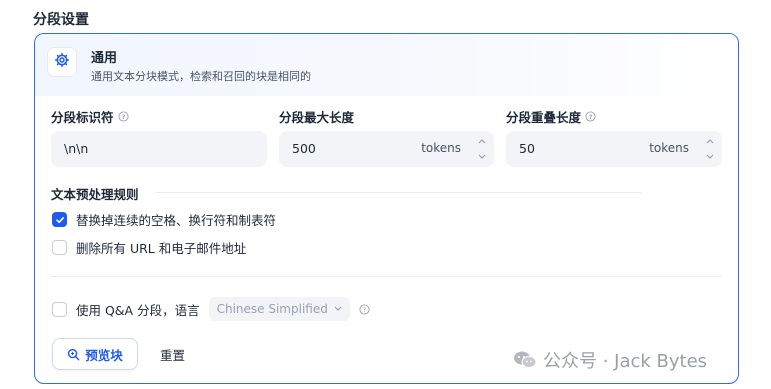 The width and height of the screenshot is (771, 389). I want to click on identifier-input: \n\n, so click(159, 149).